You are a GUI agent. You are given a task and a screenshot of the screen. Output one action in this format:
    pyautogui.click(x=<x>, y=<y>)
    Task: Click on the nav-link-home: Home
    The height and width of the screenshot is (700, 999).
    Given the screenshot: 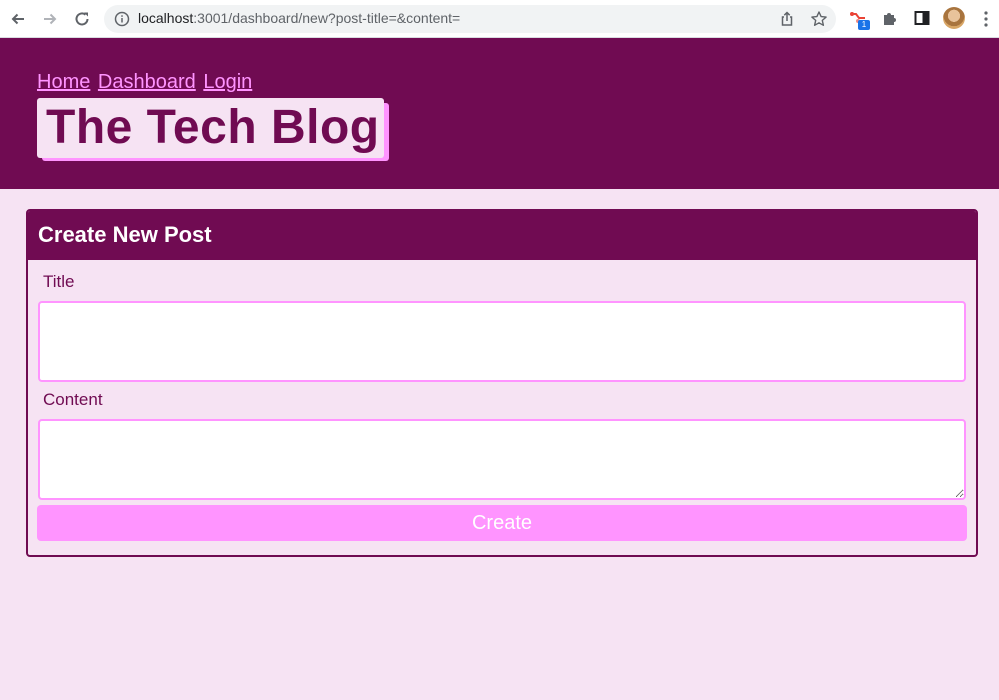 What is the action you would take?
    pyautogui.click(x=63, y=82)
    